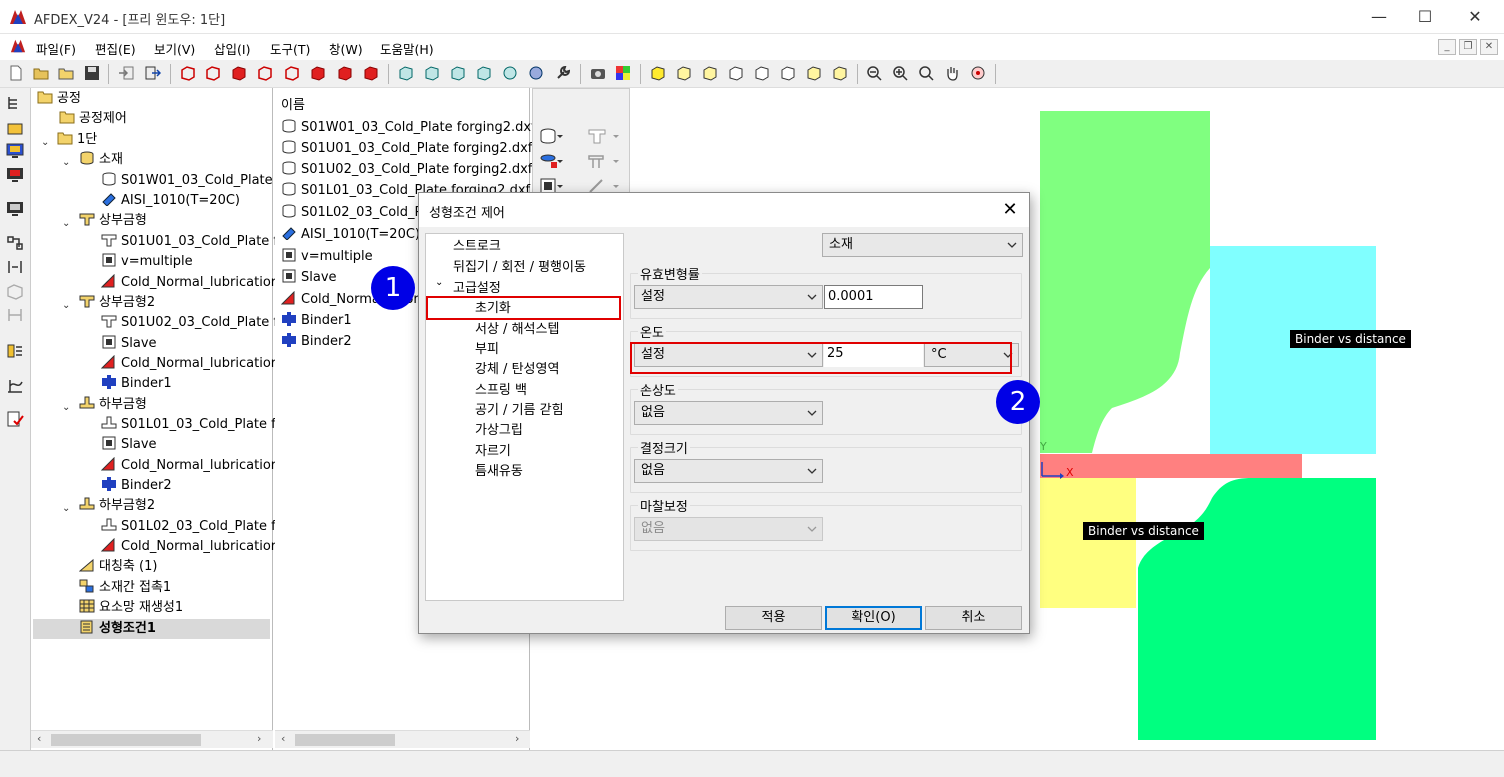  Describe the element at coordinates (129, 445) in the screenshot. I see `tree-item-lower-die-slave: Slave` at that location.